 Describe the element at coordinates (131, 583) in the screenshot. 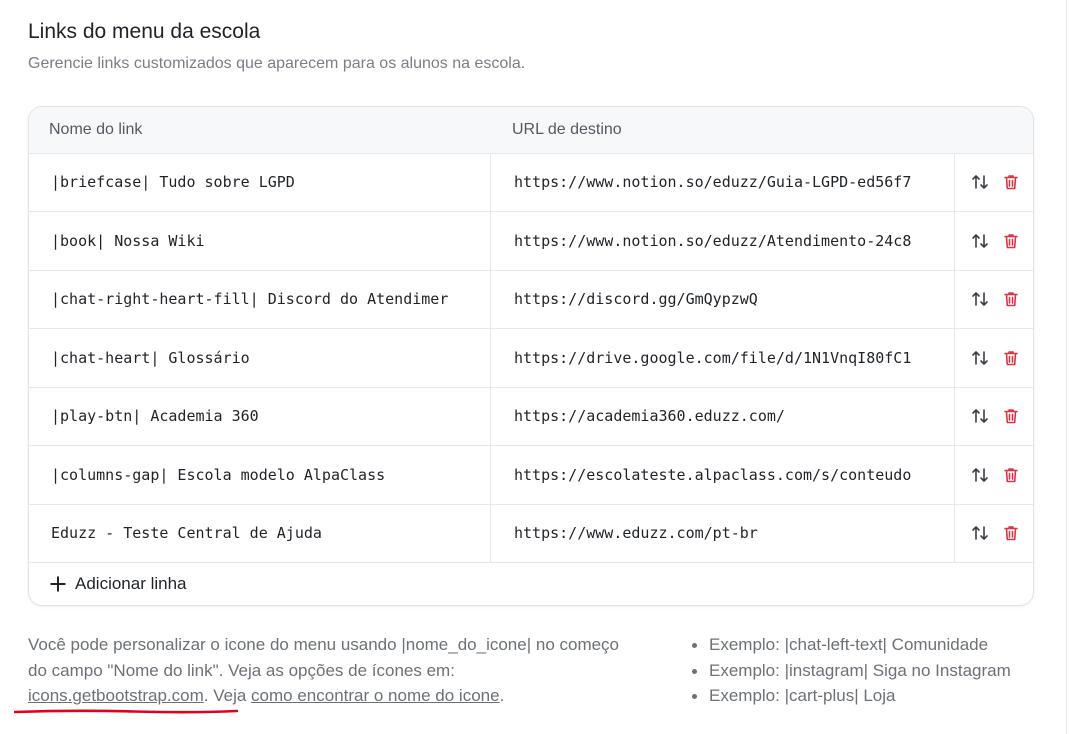

I see `add-row-label: Adicionar linha` at that location.